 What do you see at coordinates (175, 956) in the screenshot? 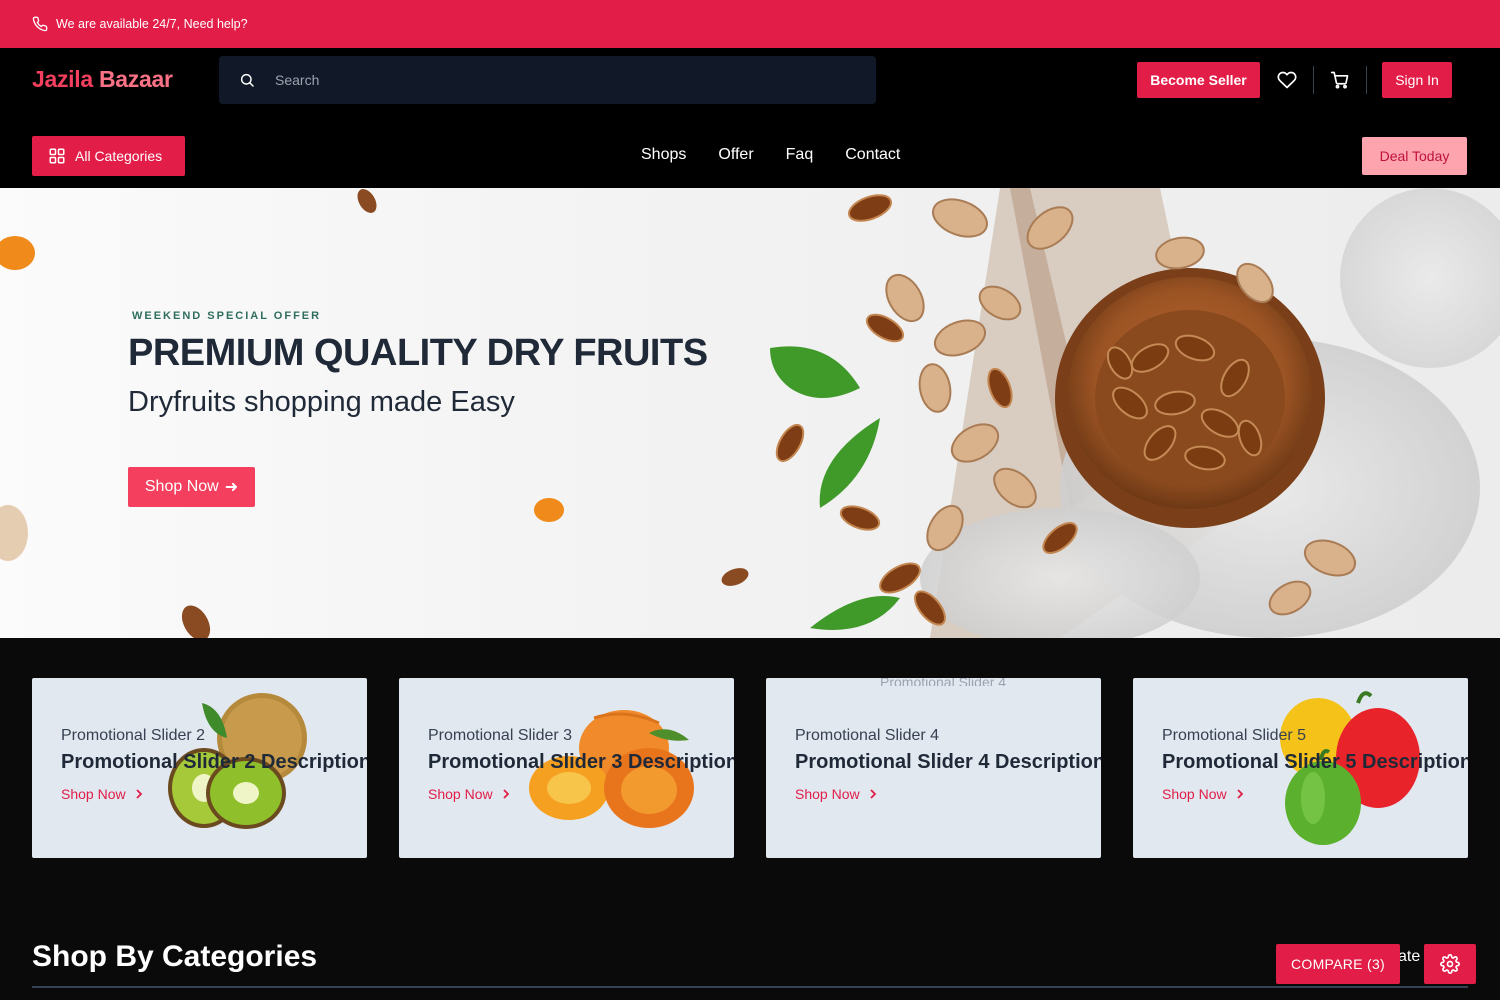
I see `section-title: Shop By Categories` at bounding box center [175, 956].